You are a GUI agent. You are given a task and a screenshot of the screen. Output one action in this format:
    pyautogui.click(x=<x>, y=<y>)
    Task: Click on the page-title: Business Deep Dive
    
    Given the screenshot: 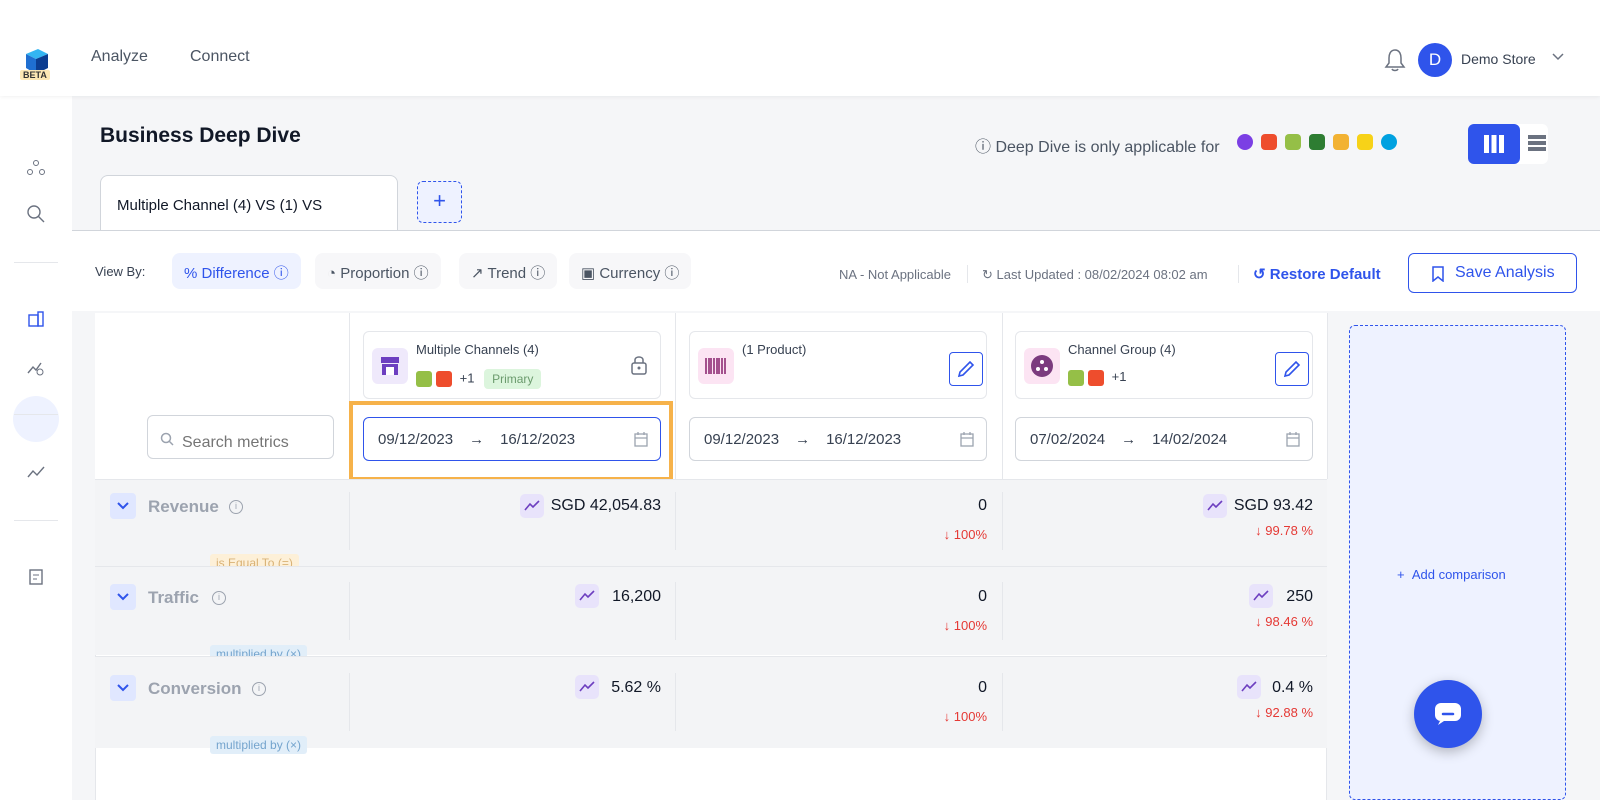 What is the action you would take?
    pyautogui.click(x=200, y=135)
    